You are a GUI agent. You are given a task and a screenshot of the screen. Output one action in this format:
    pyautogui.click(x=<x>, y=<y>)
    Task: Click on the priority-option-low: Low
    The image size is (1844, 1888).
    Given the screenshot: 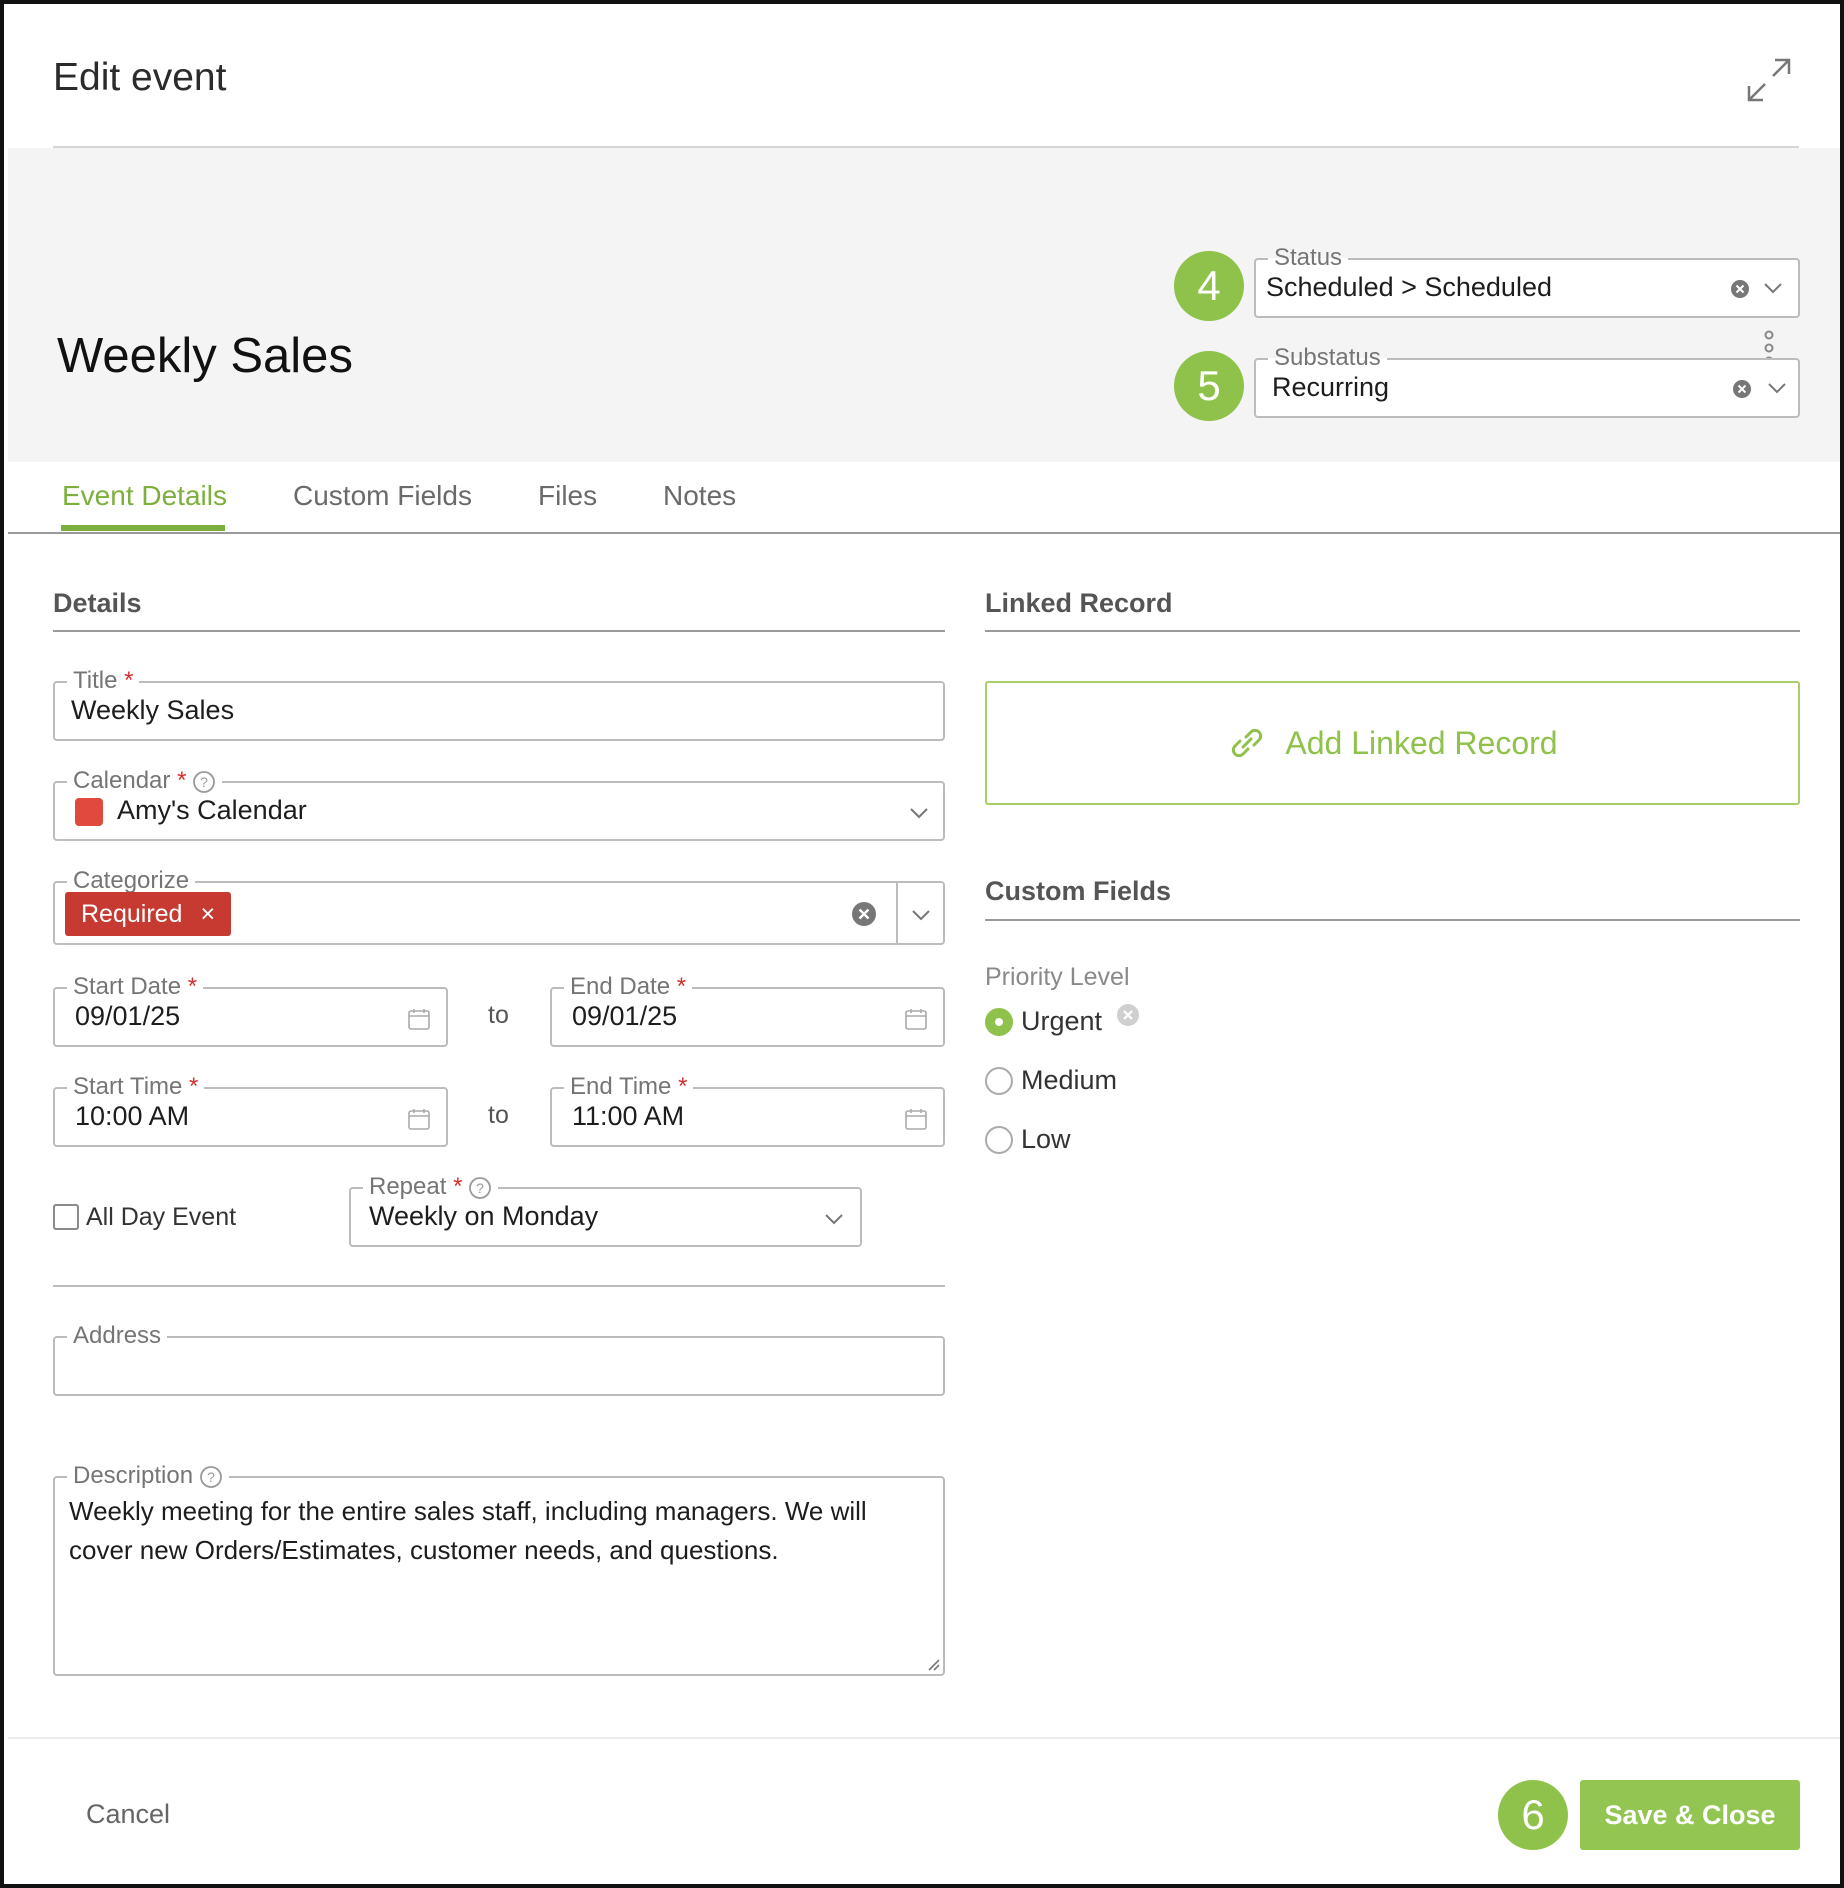 What is the action you would take?
    pyautogui.click(x=1028, y=1139)
    